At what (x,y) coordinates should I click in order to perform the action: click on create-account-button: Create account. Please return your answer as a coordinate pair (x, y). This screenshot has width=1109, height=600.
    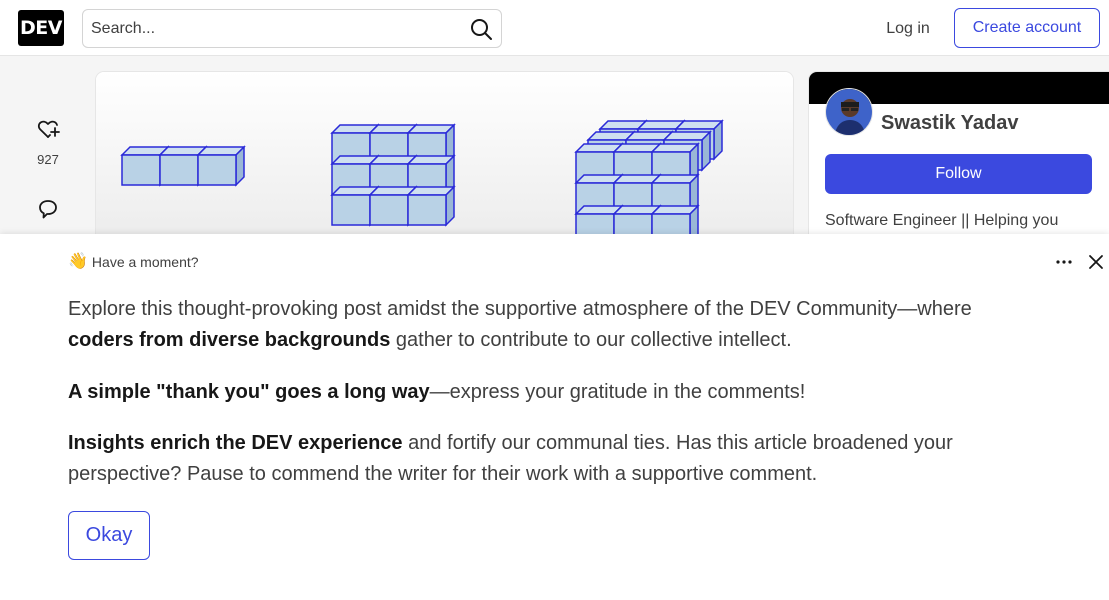
    Looking at the image, I should click on (1027, 28).